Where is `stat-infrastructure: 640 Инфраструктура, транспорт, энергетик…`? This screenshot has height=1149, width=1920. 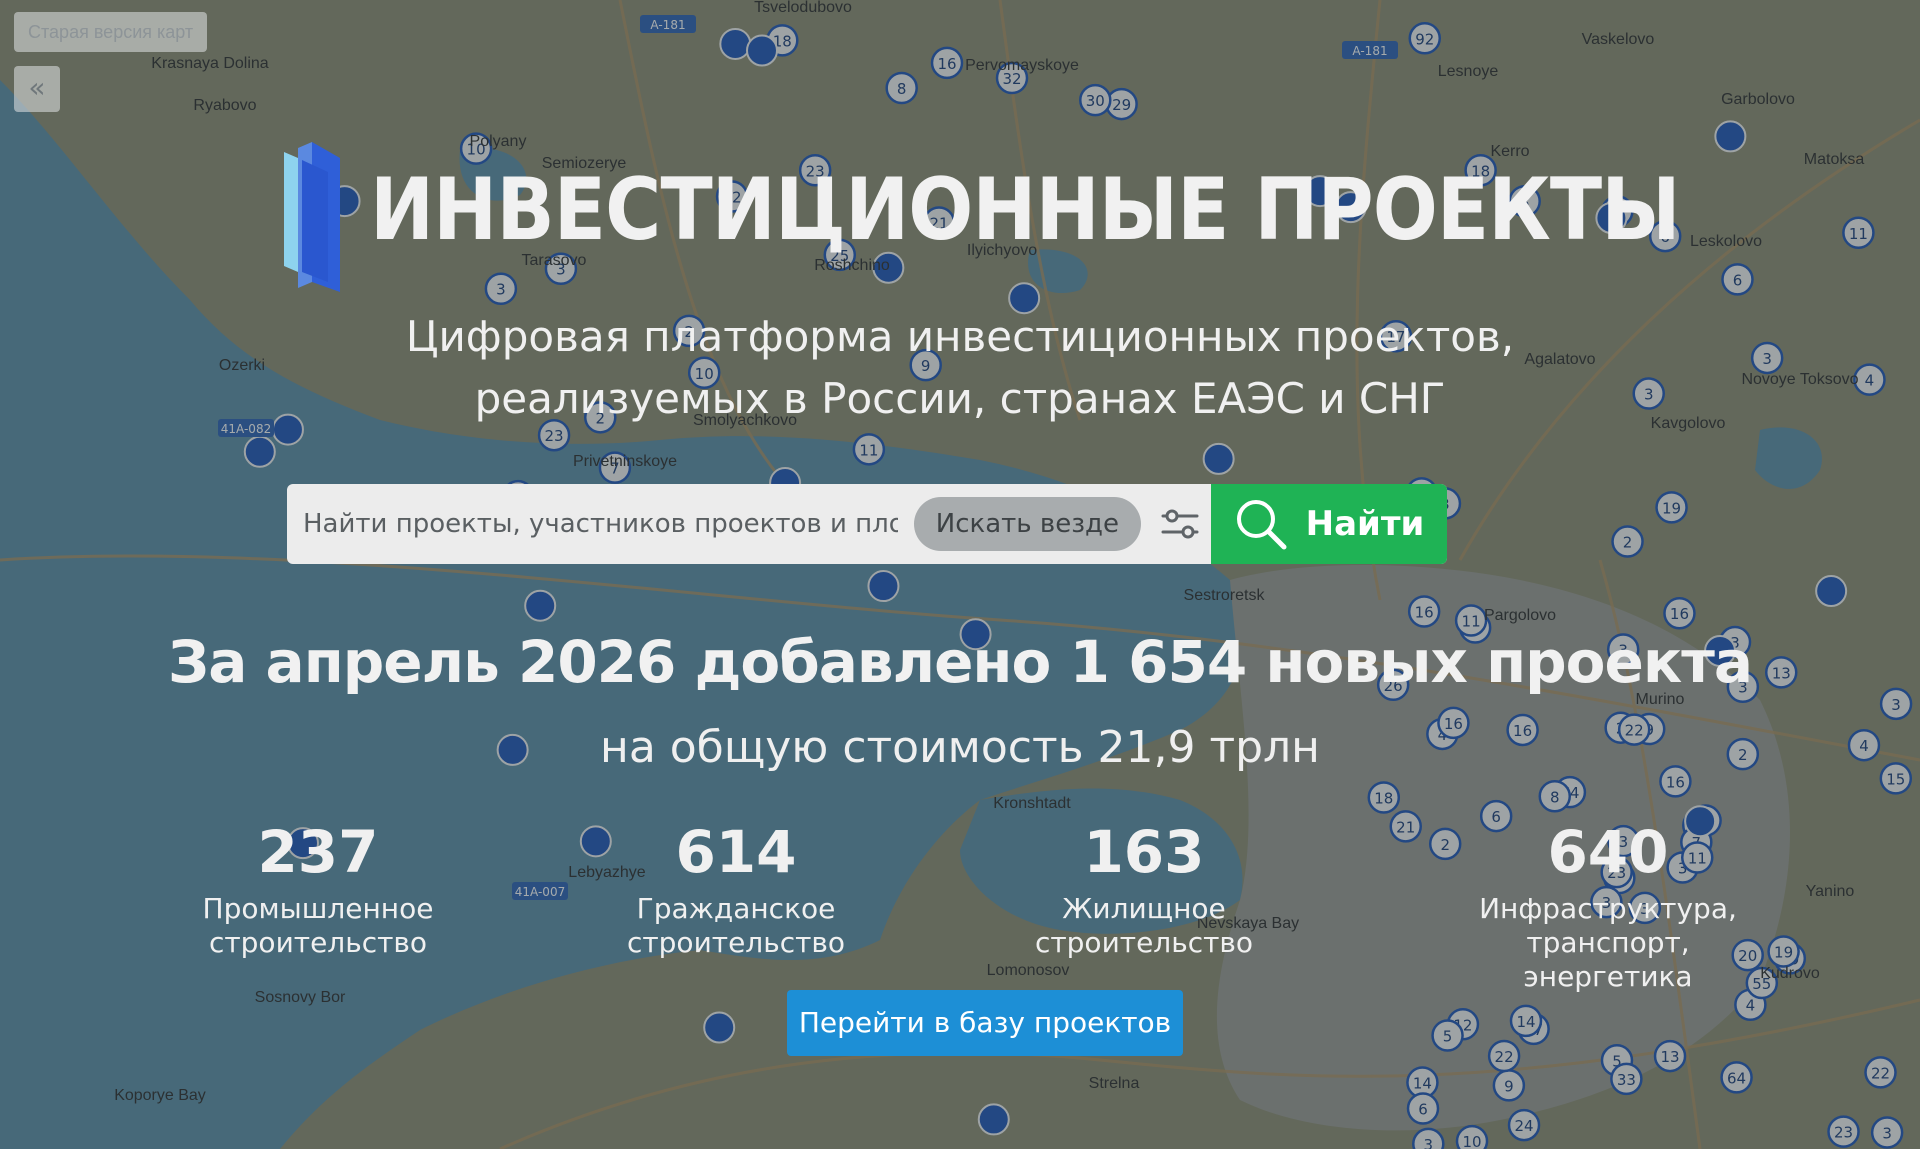
stat-infrastructure: 640 Инфраструктура, транспорт, энергетик… is located at coordinates (1608, 906).